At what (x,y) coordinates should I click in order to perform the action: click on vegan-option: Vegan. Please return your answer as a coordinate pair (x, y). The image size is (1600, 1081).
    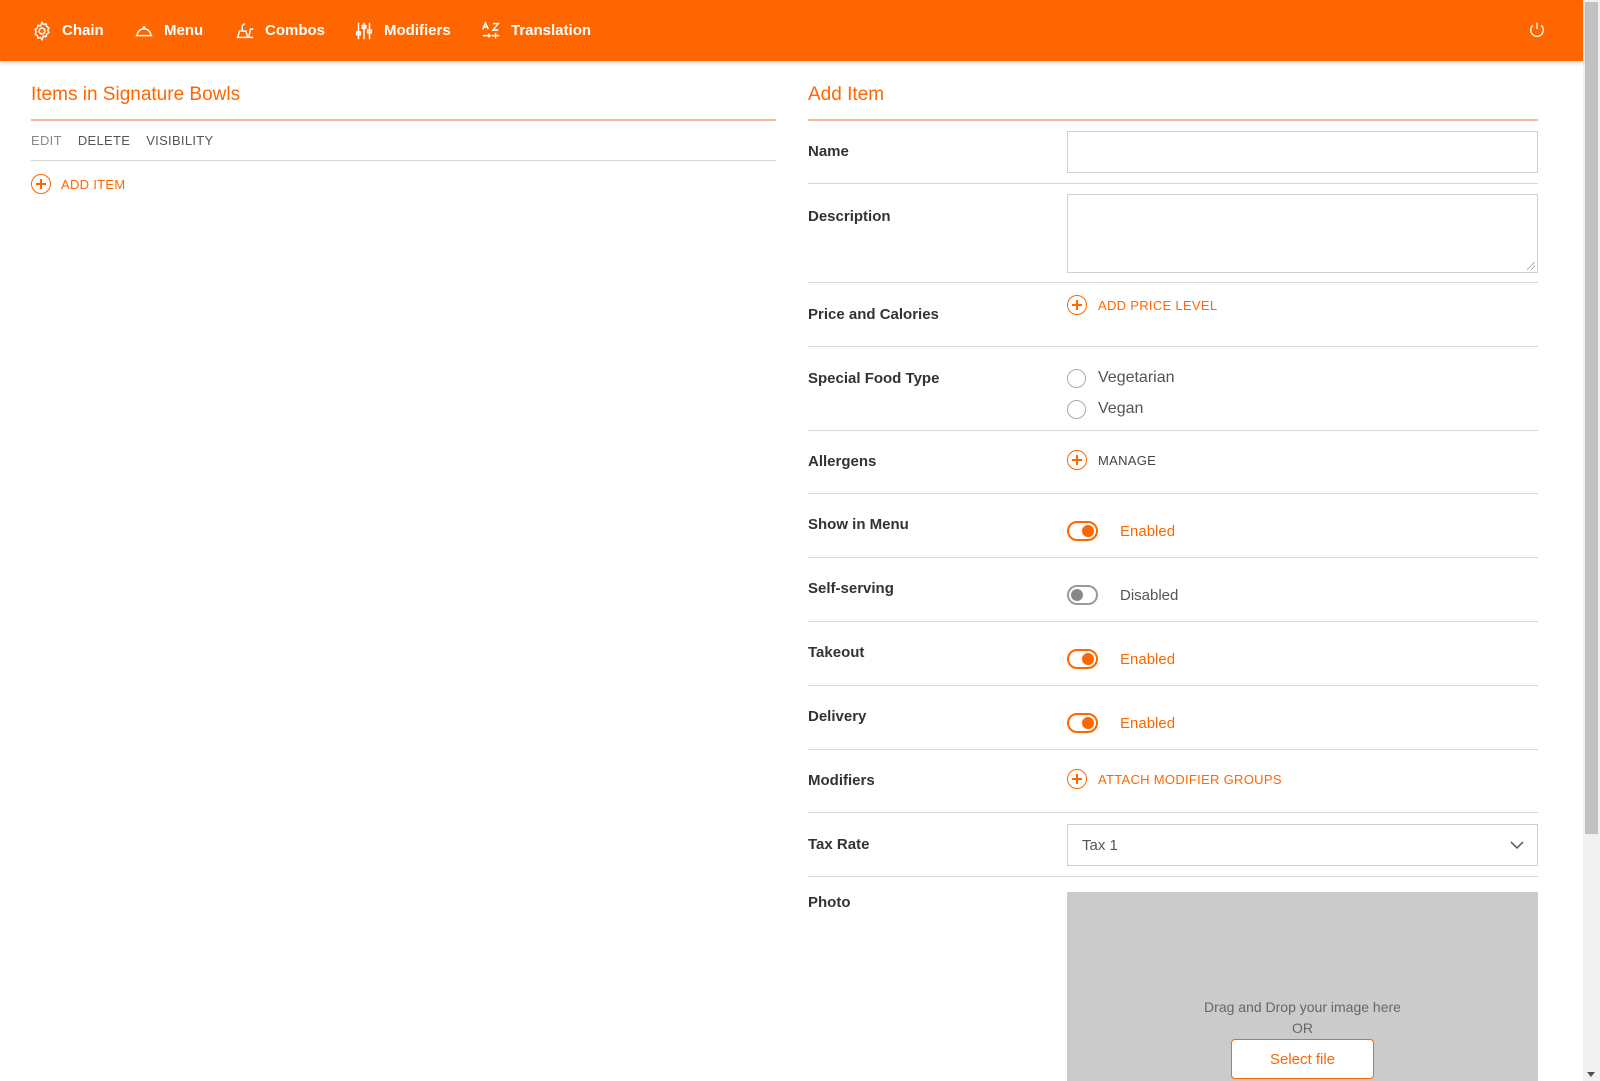
    Looking at the image, I should click on (1121, 409).